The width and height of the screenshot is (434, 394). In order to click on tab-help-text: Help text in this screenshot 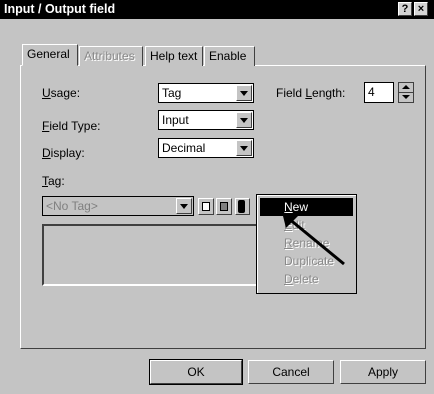, I will do `click(174, 56)`.